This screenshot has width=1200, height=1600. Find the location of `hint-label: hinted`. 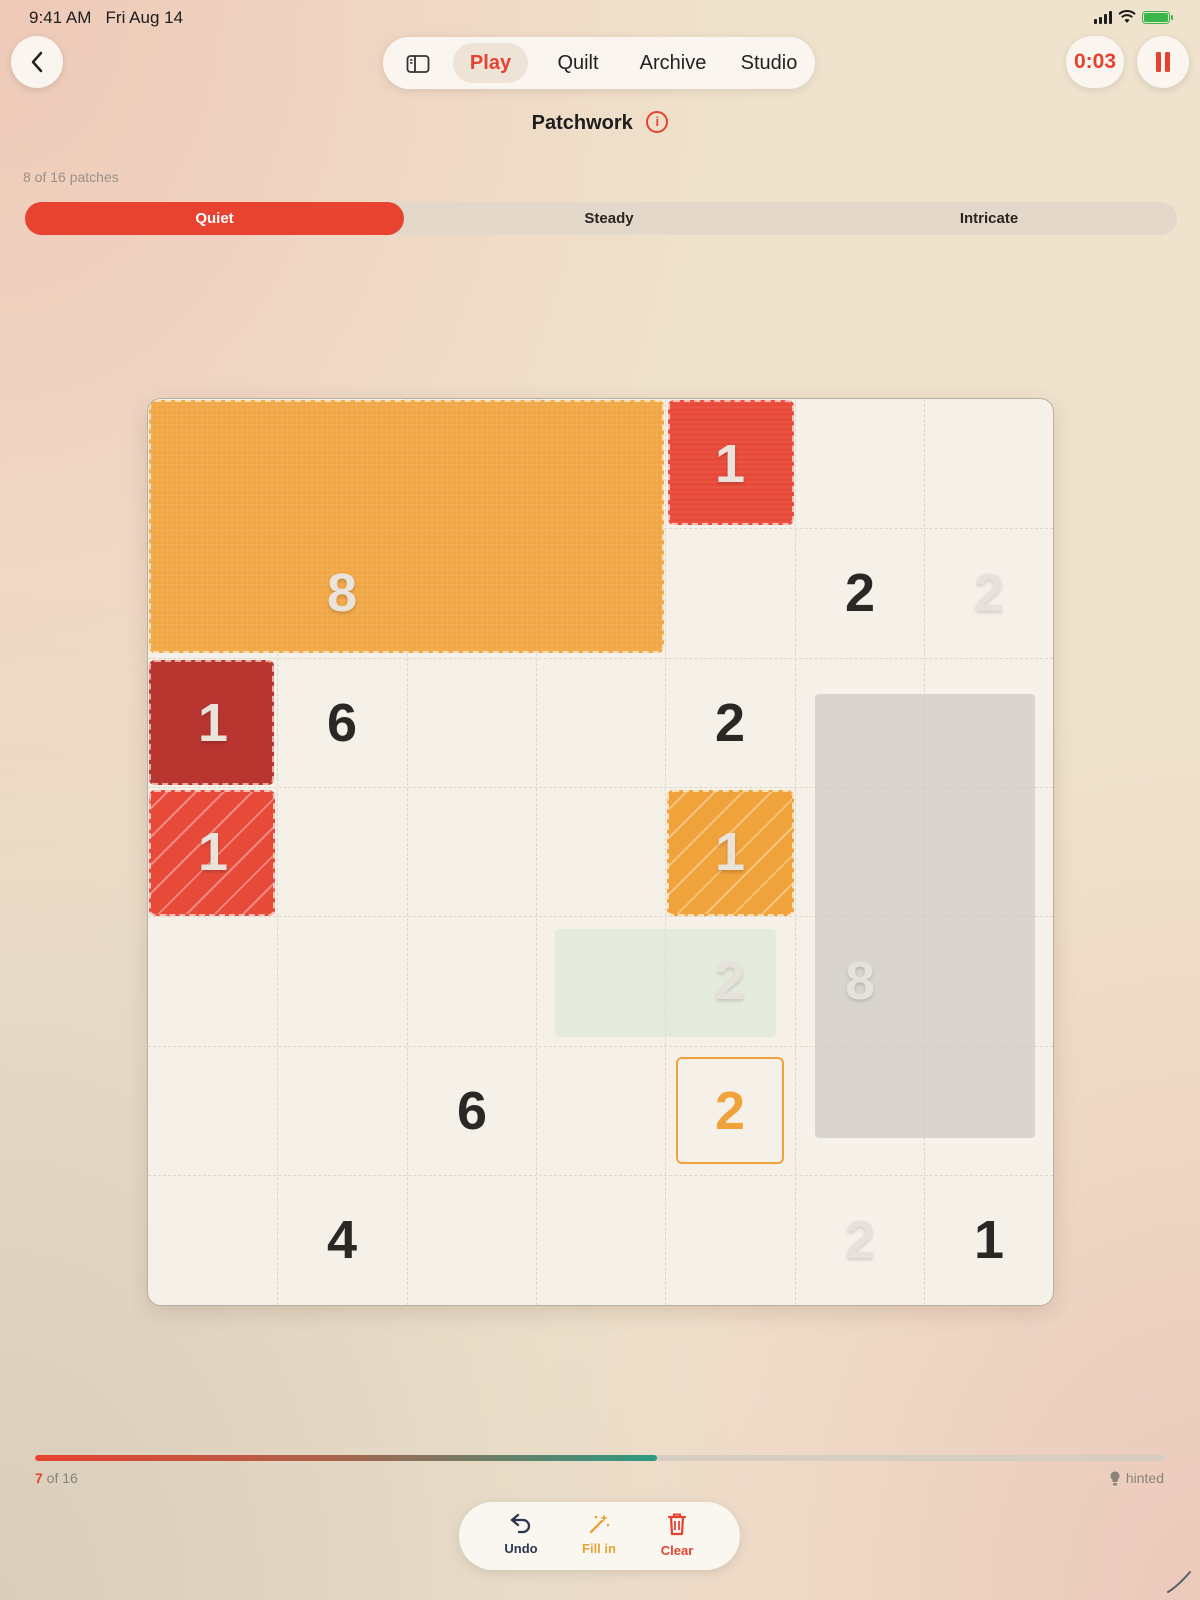

hint-label: hinted is located at coordinates (1144, 1478).